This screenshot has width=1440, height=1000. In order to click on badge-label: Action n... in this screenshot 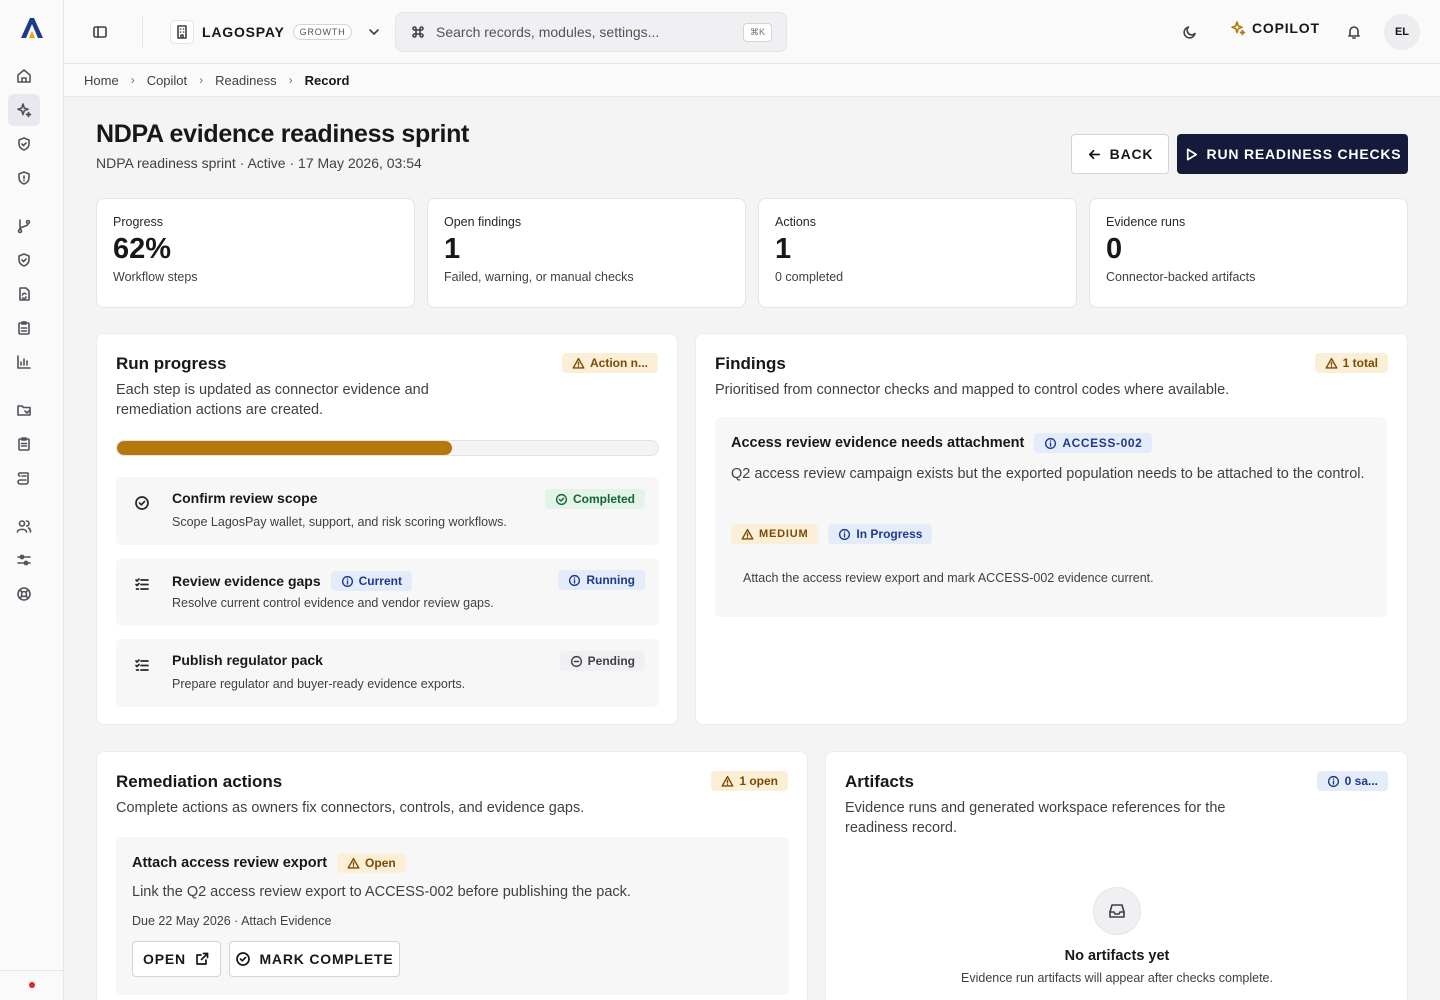, I will do `click(619, 363)`.